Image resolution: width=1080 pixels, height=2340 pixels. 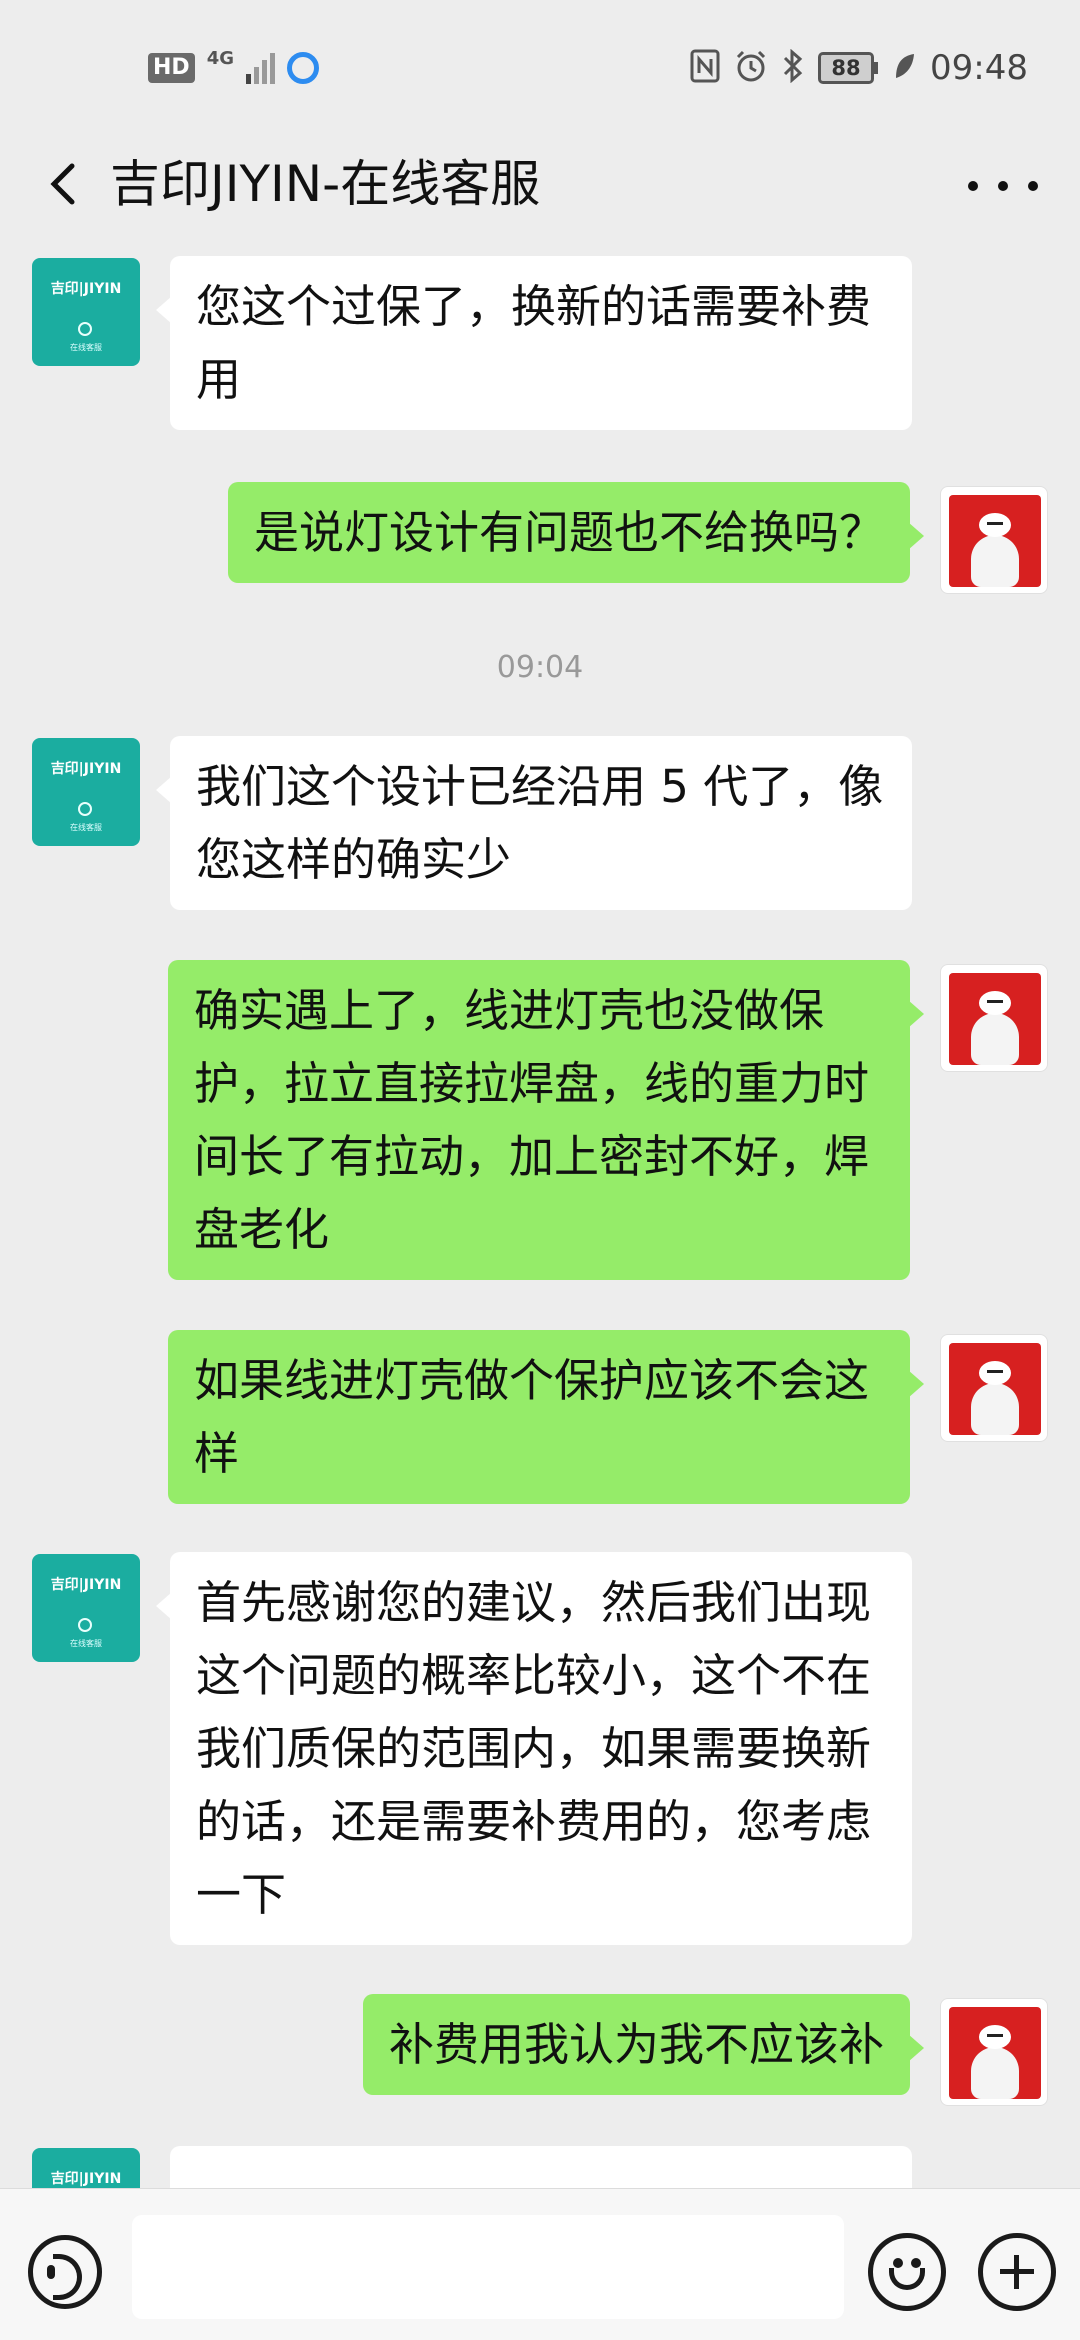 What do you see at coordinates (576, 532) in the screenshot?
I see `message-bubble-sent: 是说灯设计有问题也不给换吗？` at bounding box center [576, 532].